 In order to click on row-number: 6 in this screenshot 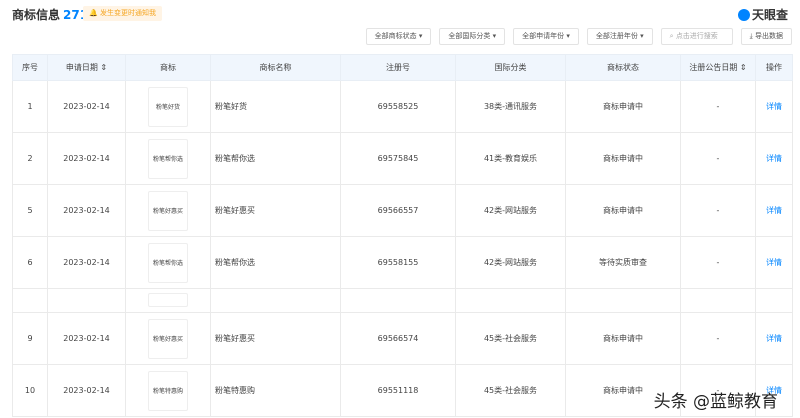, I will do `click(30, 262)`.